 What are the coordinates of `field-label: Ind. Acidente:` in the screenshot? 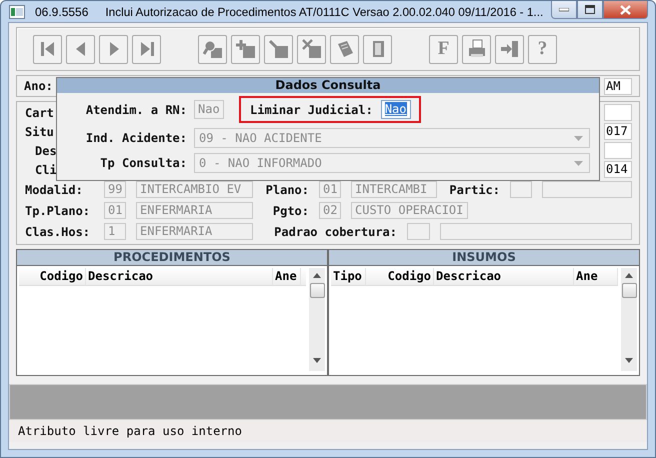 It's located at (135, 138).